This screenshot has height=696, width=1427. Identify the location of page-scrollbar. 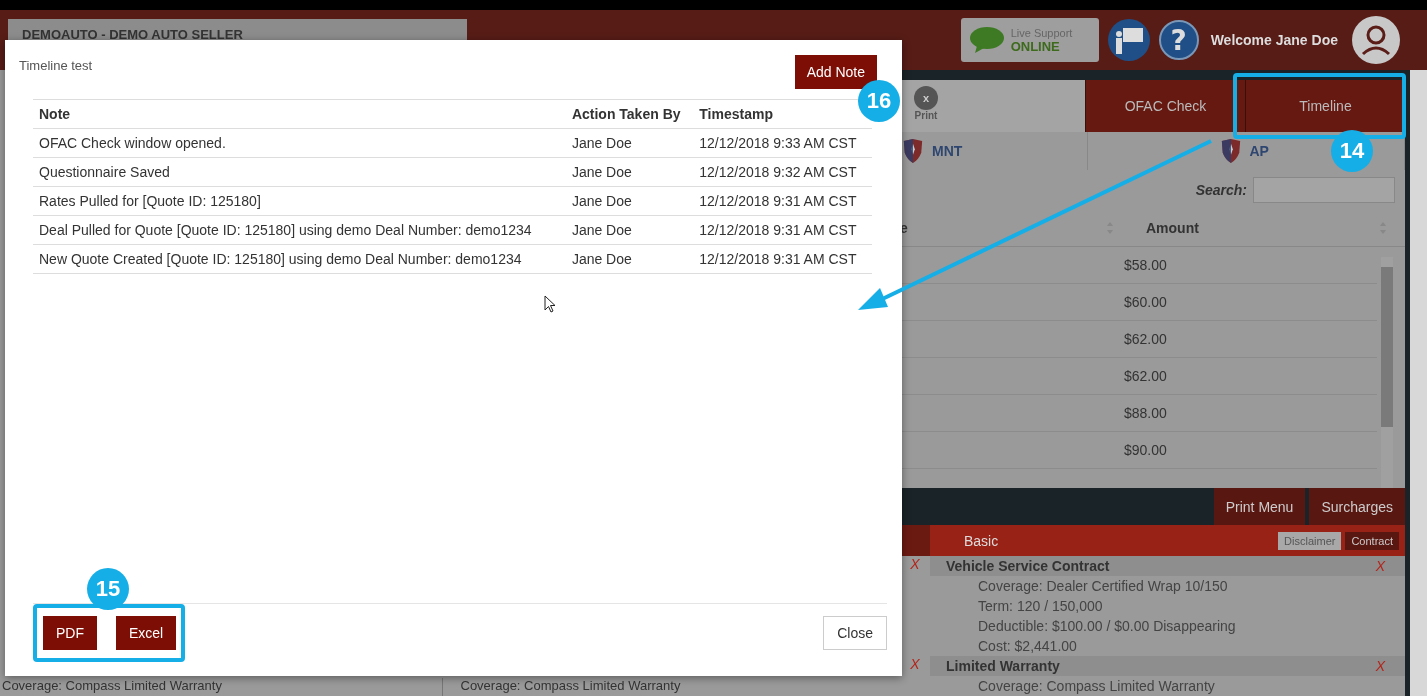
(1416, 383).